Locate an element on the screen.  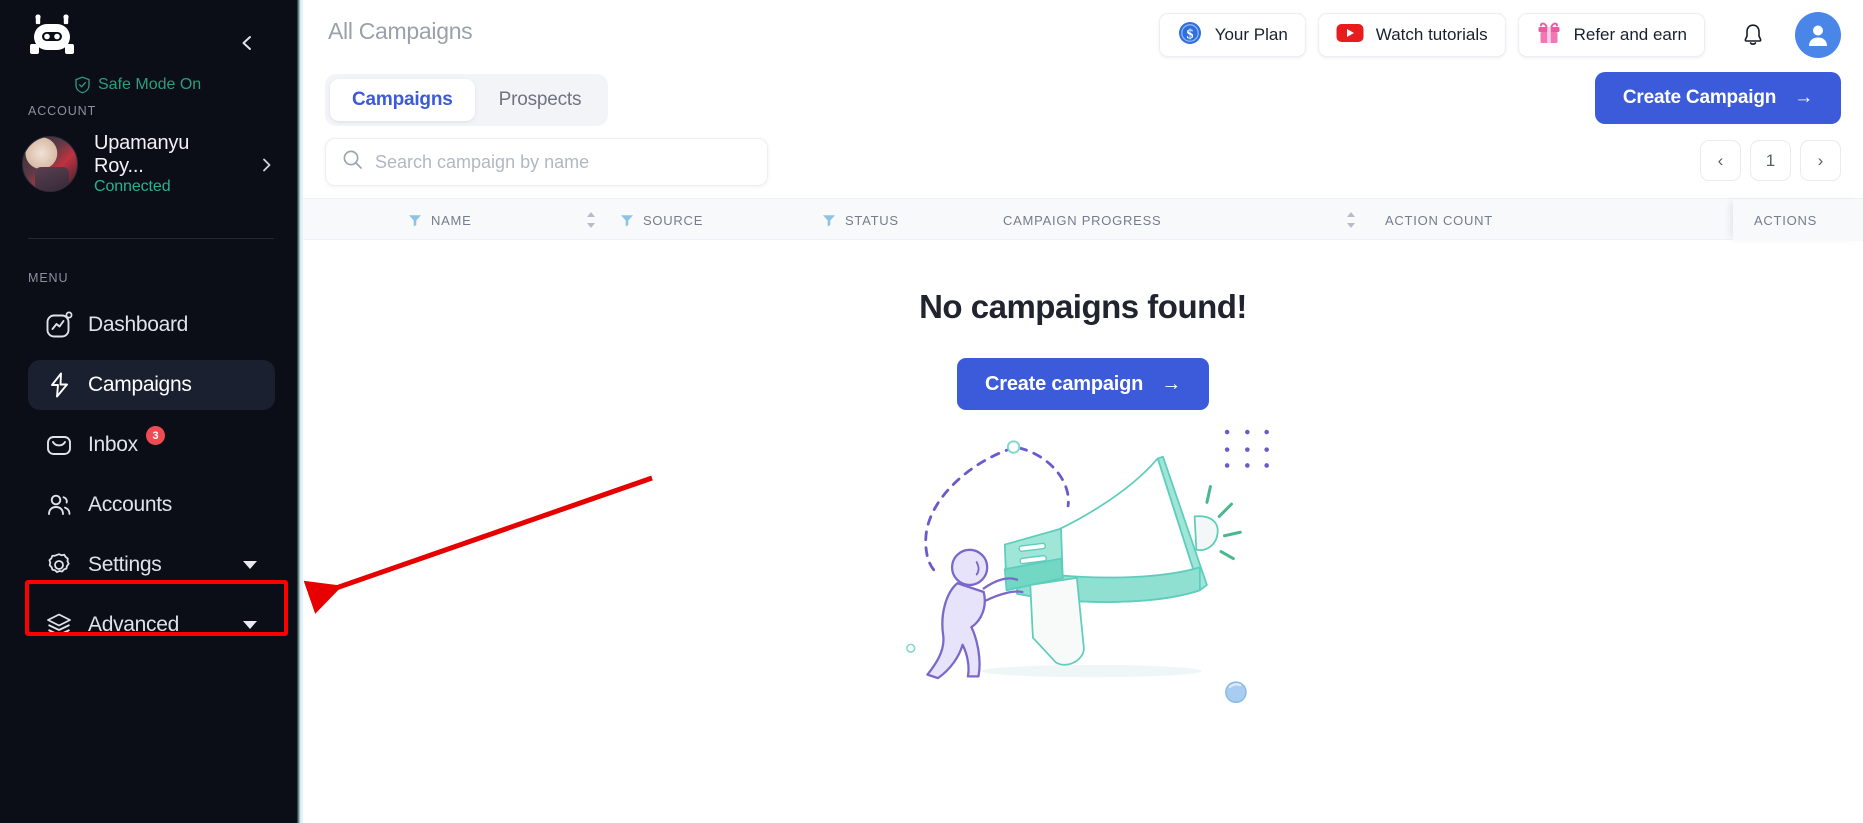
notification-bell-icon is located at coordinates (1753, 34).